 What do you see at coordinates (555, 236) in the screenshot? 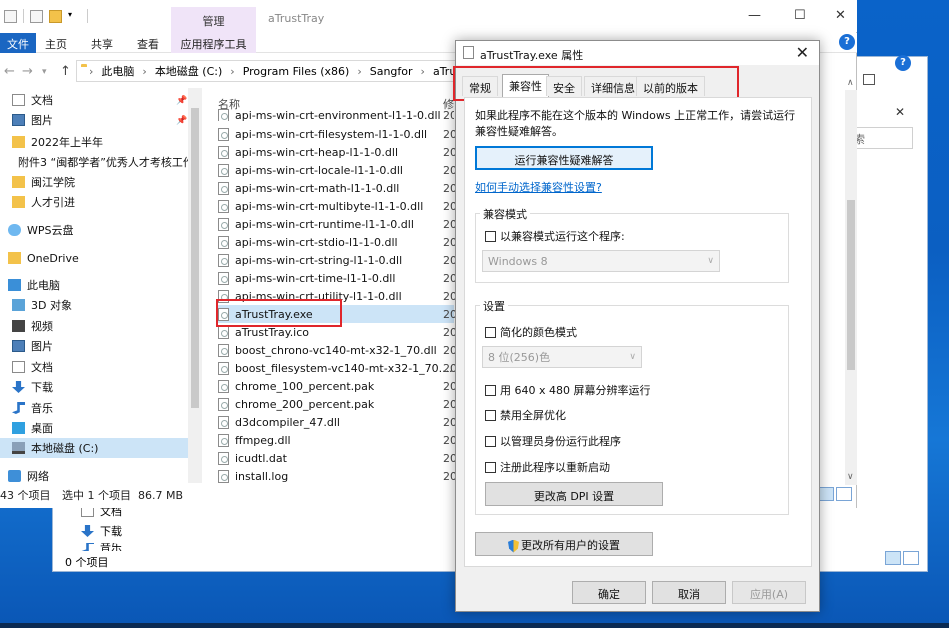
I see `compat-mode-checkbox: 以兼容模式运行这个程序:` at bounding box center [555, 236].